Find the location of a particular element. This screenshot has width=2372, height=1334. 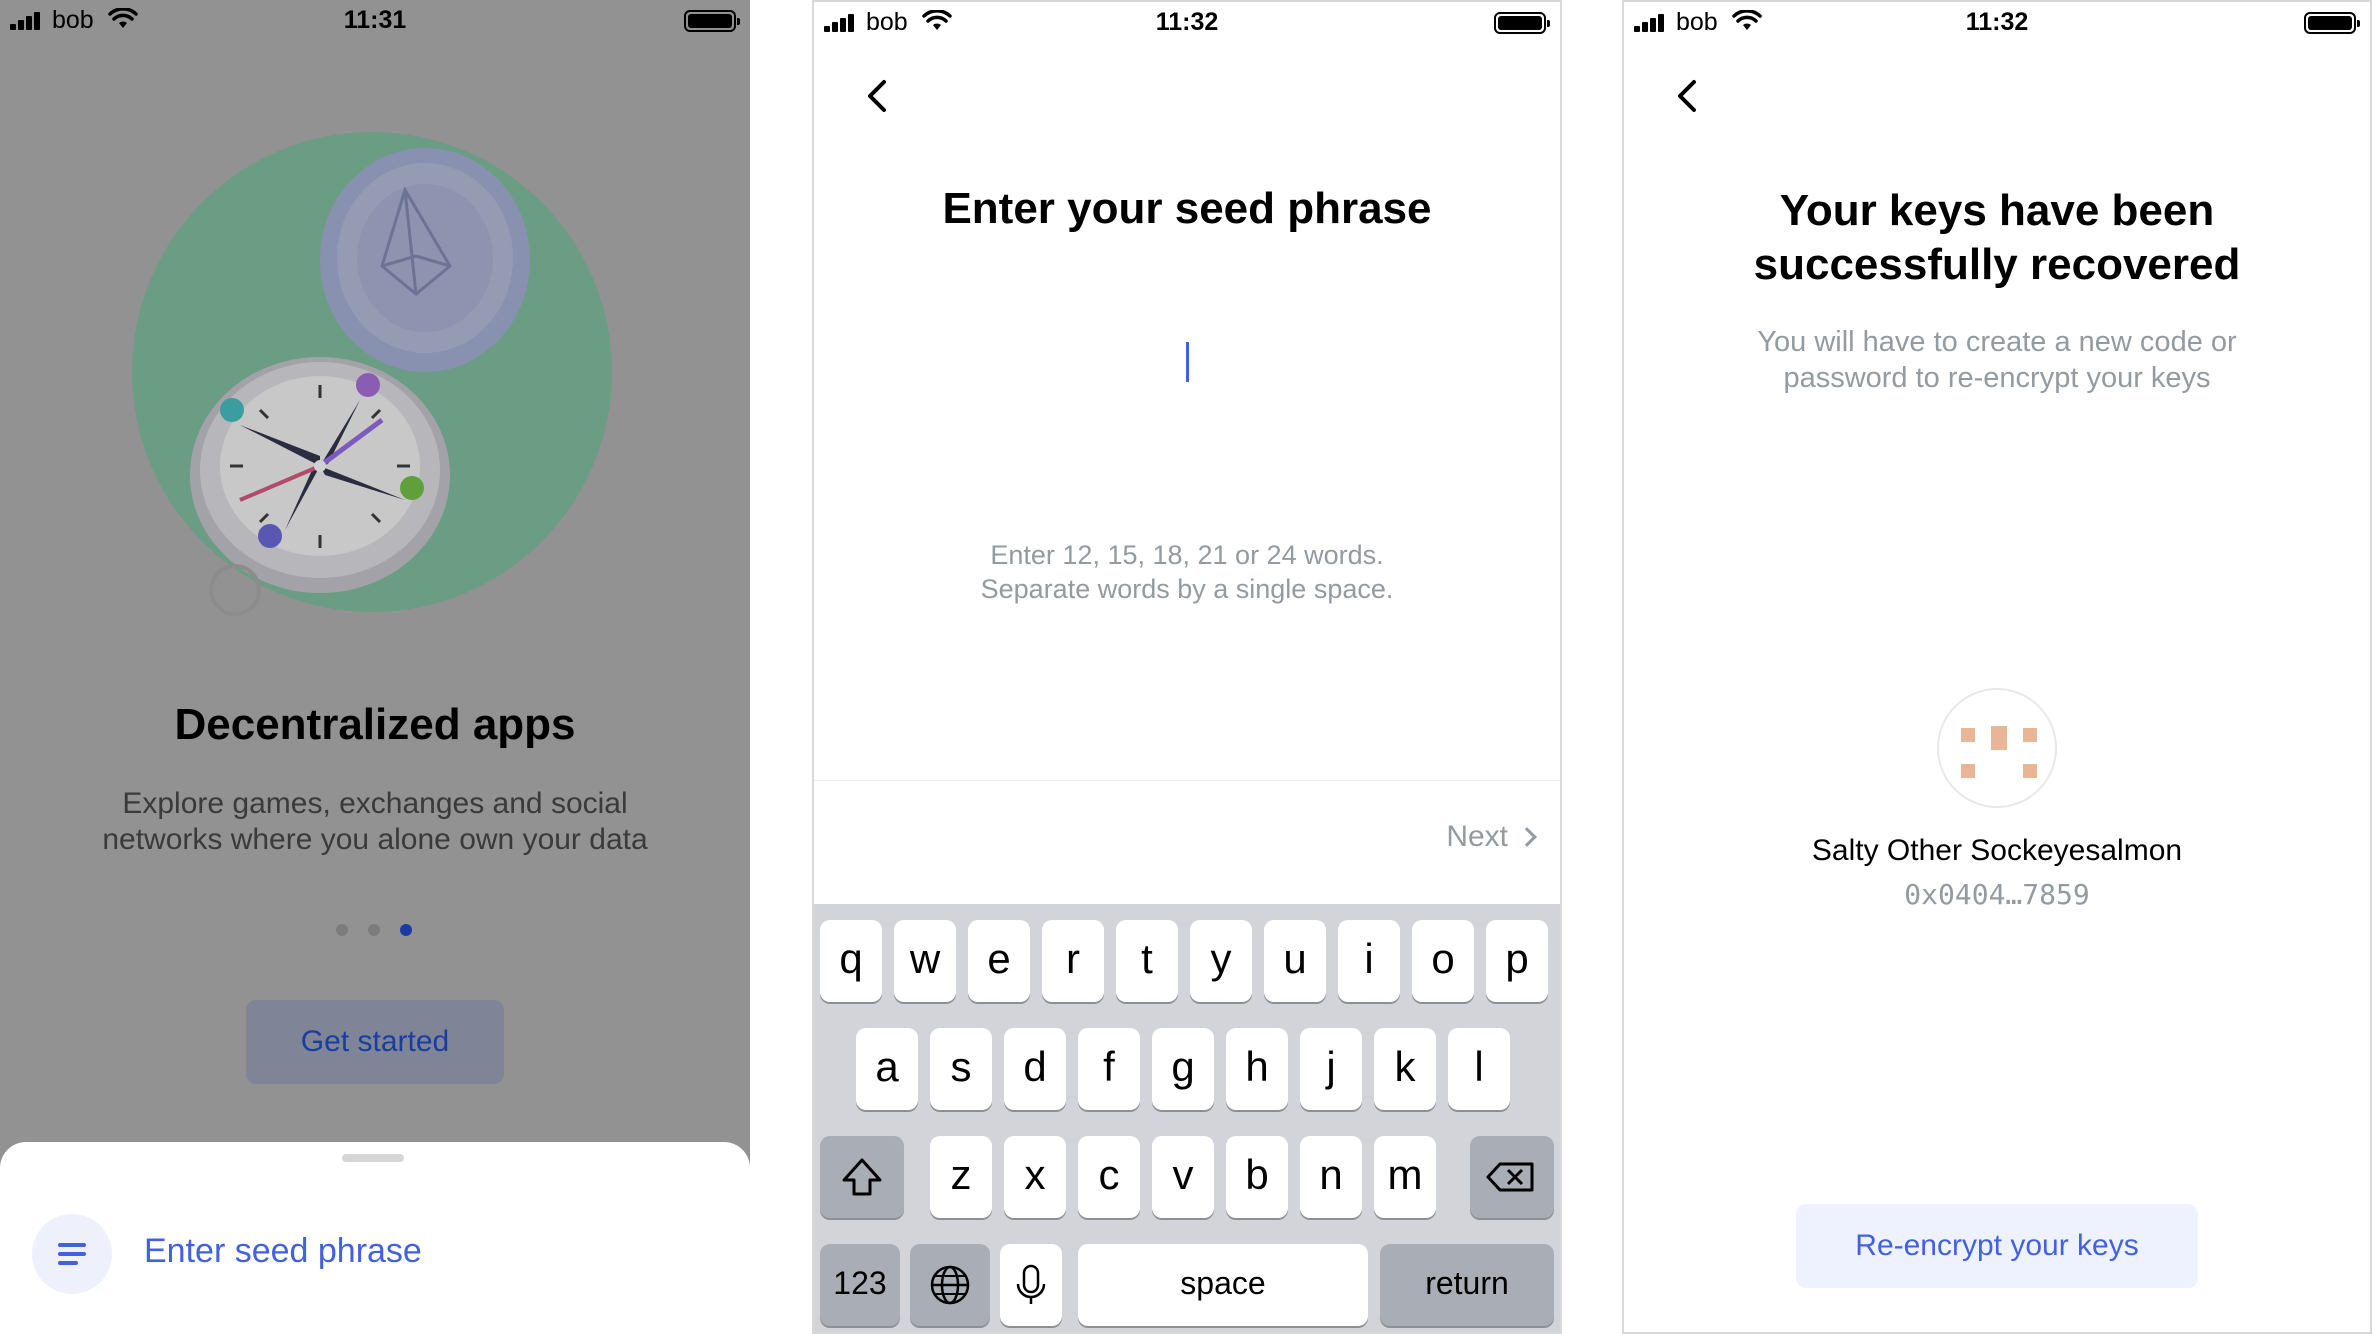

next-button: Next is located at coordinates (1491, 837).